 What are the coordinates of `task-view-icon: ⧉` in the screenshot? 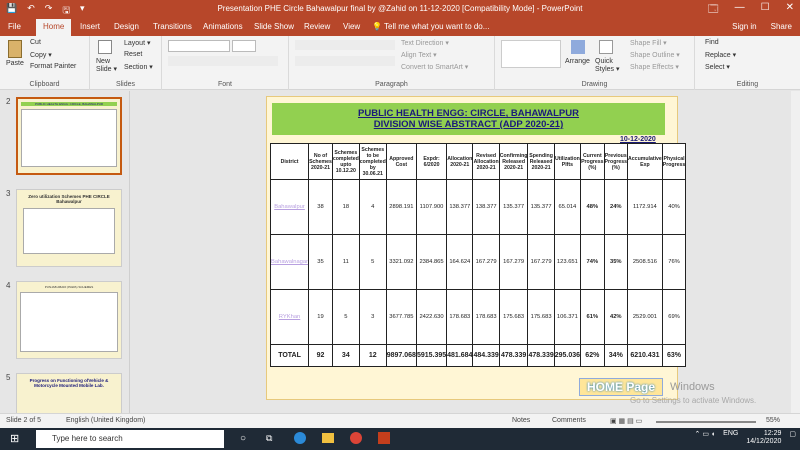 It's located at (269, 438).